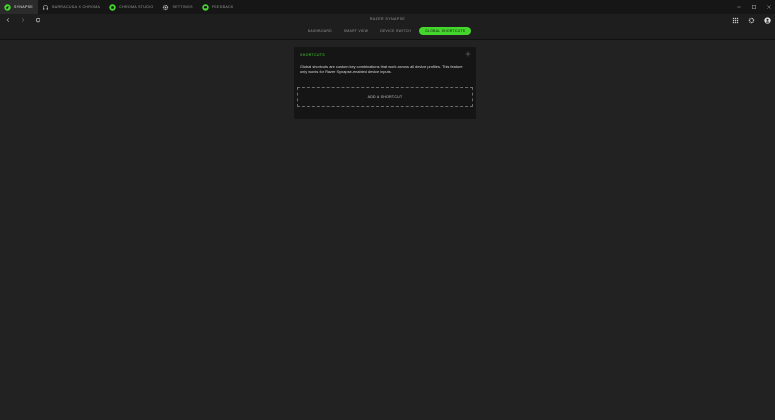 Image resolution: width=775 pixels, height=420 pixels. I want to click on feedback-icon, so click(205, 7).